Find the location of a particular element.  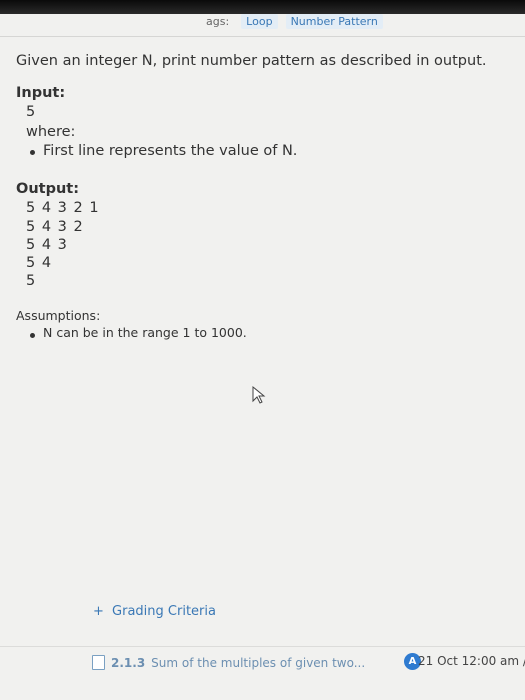

due-date: 21 Oct 12:00 am / + is located at coordinates (471, 661).